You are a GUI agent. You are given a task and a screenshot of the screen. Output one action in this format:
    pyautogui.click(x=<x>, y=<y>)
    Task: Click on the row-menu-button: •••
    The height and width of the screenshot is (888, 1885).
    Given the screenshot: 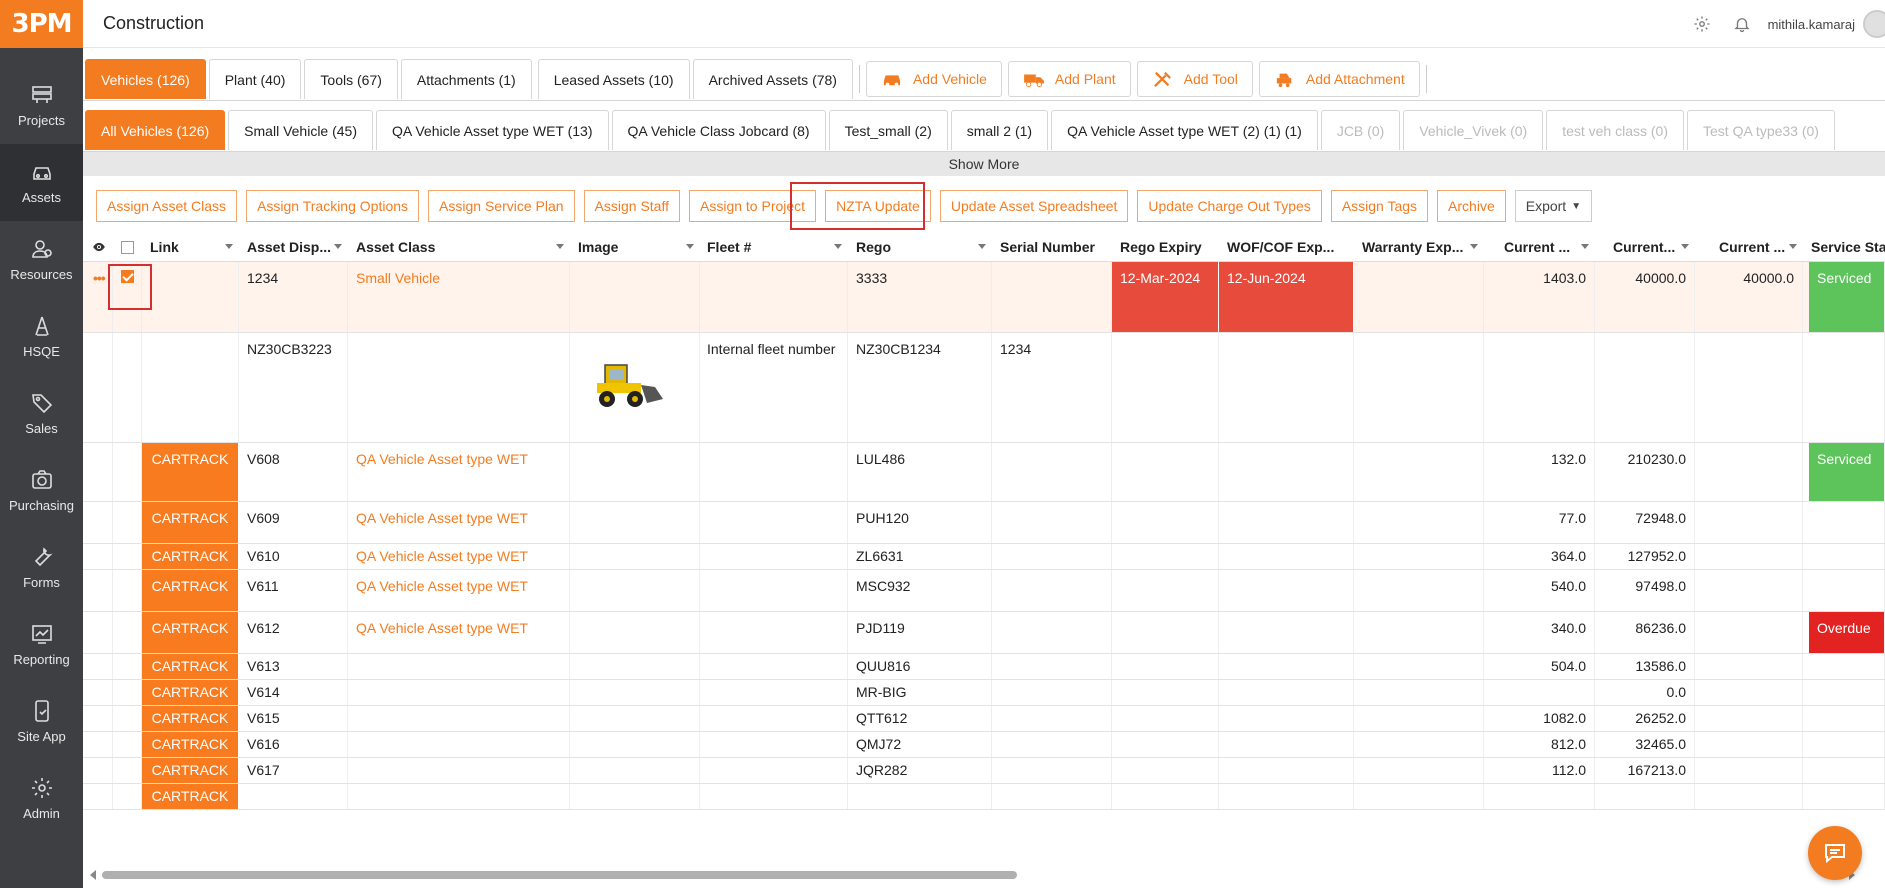 What is the action you would take?
    pyautogui.click(x=98, y=297)
    